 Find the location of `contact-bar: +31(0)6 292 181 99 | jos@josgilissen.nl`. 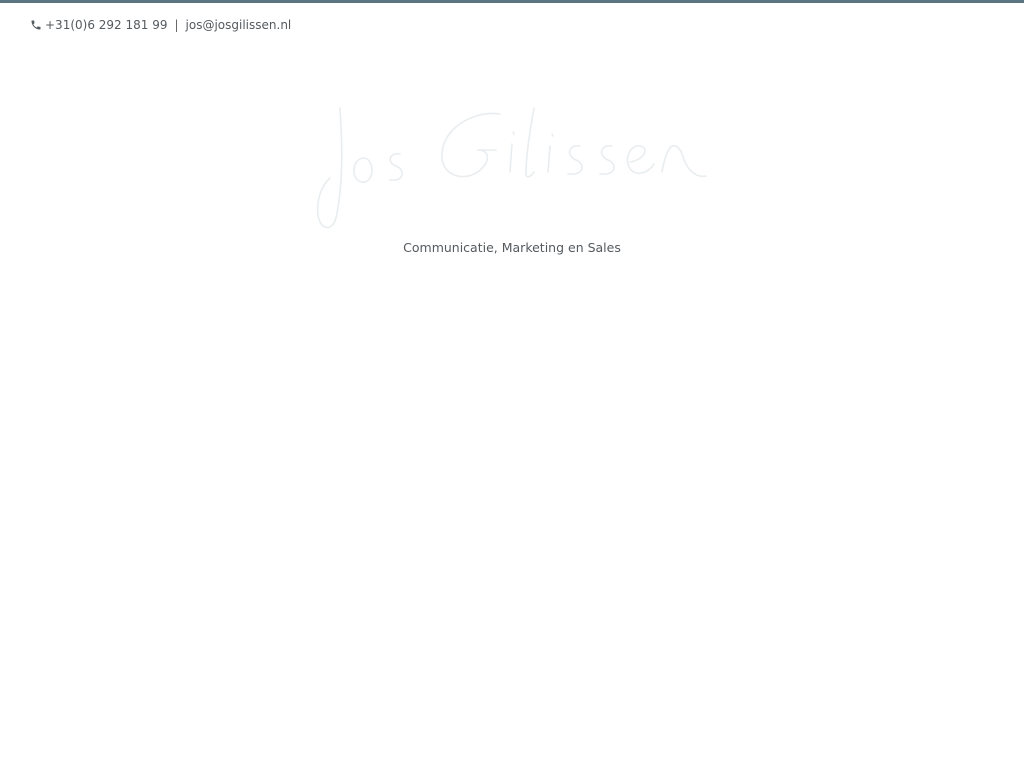

contact-bar: +31(0)6 292 181 99 | jos@josgilissen.nl is located at coordinates (160, 25).